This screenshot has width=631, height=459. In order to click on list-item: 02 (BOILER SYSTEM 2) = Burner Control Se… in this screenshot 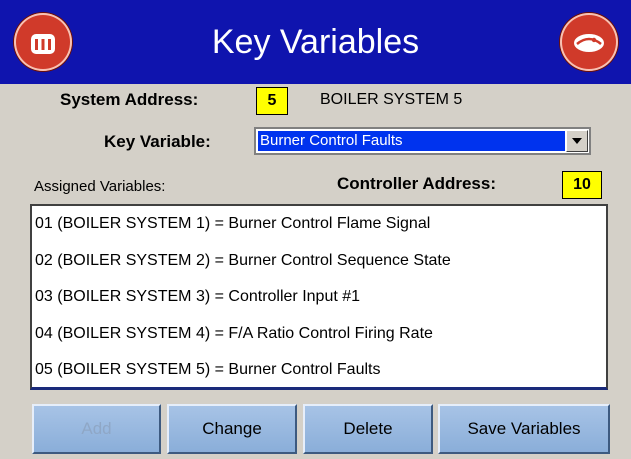, I will do `click(319, 261)`.